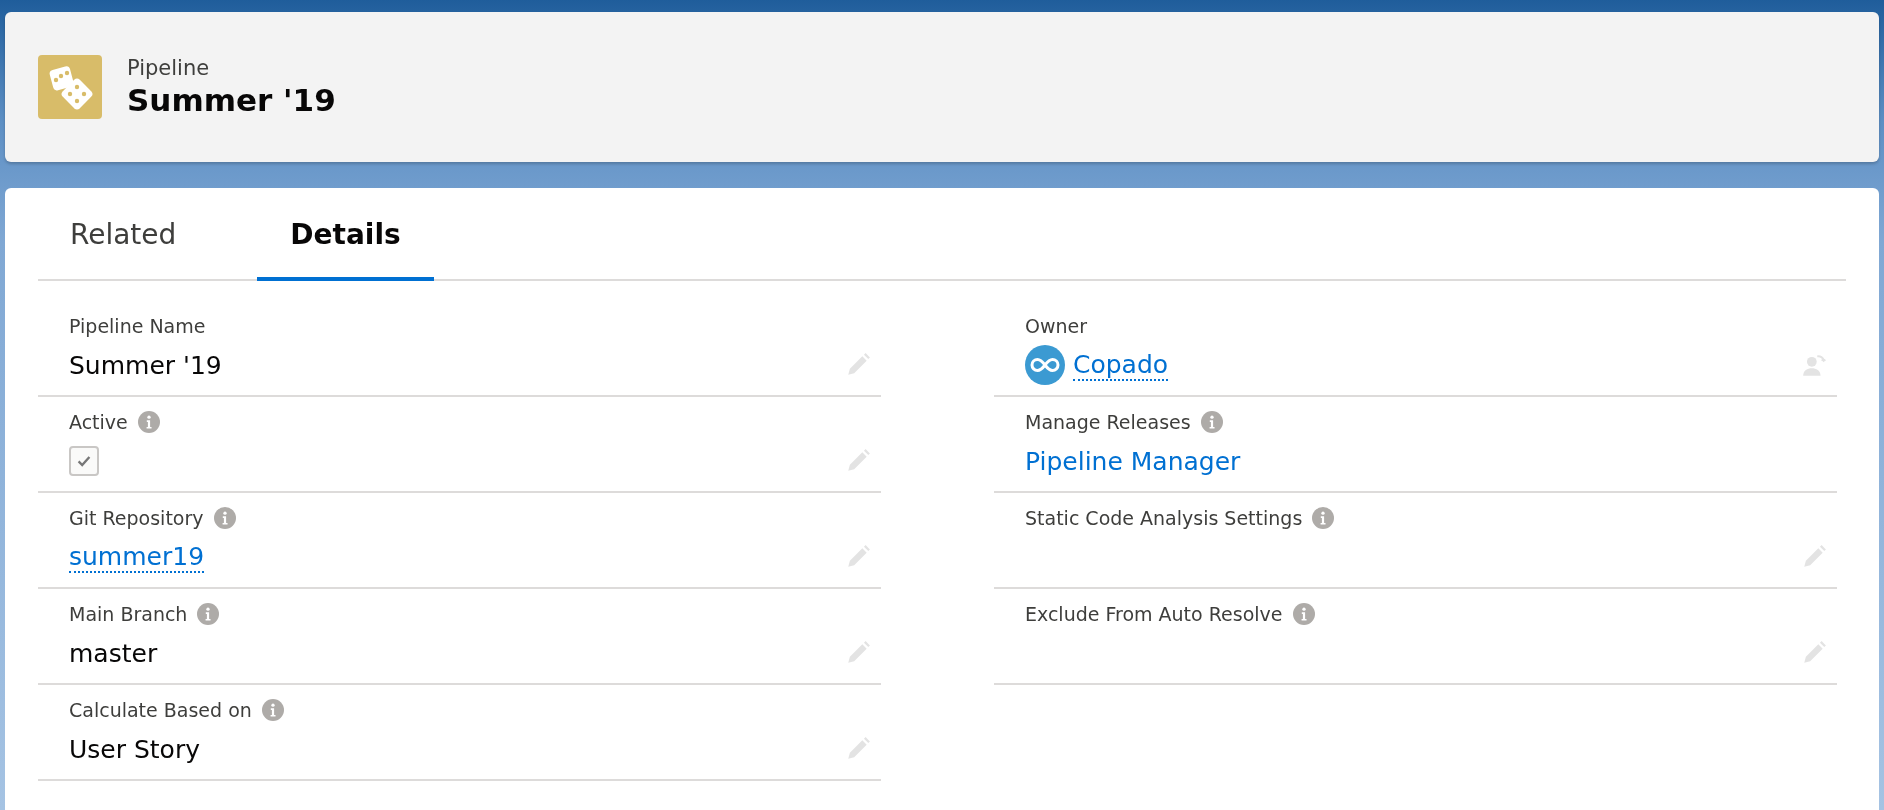 The image size is (1884, 810). What do you see at coordinates (70, 87) in the screenshot?
I see `dice-icon` at bounding box center [70, 87].